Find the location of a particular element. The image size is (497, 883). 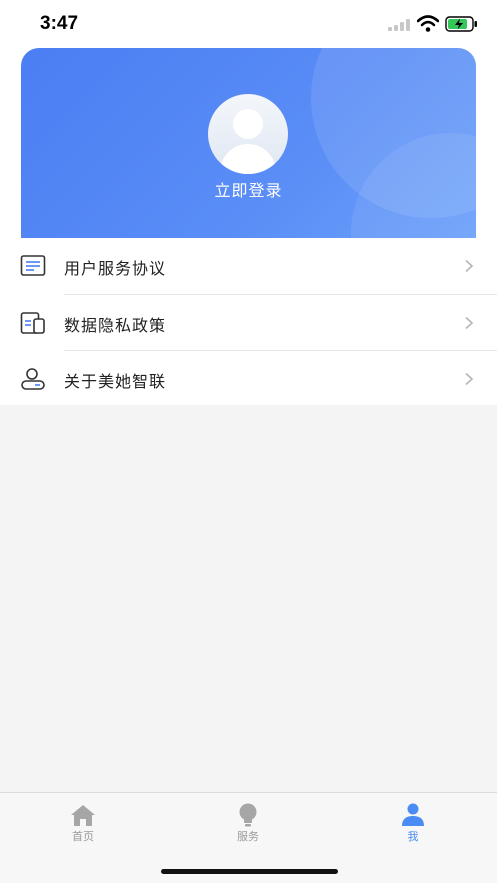

status-time: 3:47 is located at coordinates (59, 23).